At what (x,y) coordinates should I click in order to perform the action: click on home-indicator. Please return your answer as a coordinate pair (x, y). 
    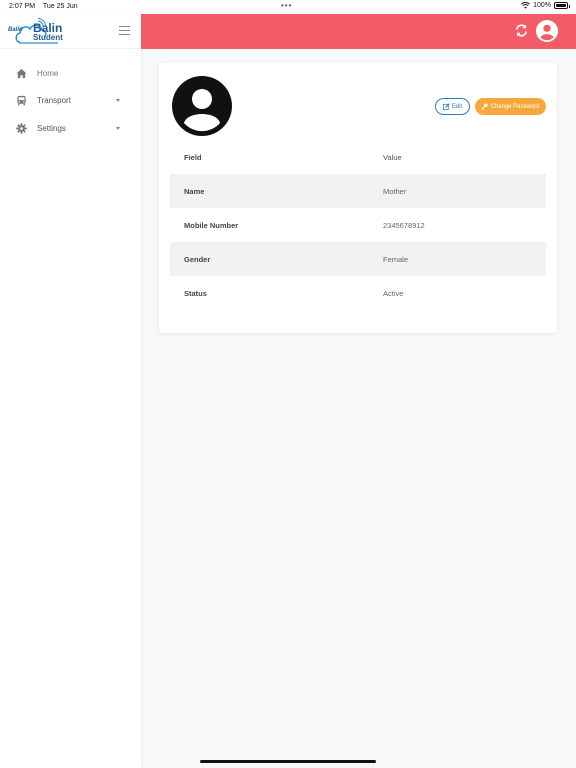
    Looking at the image, I should click on (288, 761).